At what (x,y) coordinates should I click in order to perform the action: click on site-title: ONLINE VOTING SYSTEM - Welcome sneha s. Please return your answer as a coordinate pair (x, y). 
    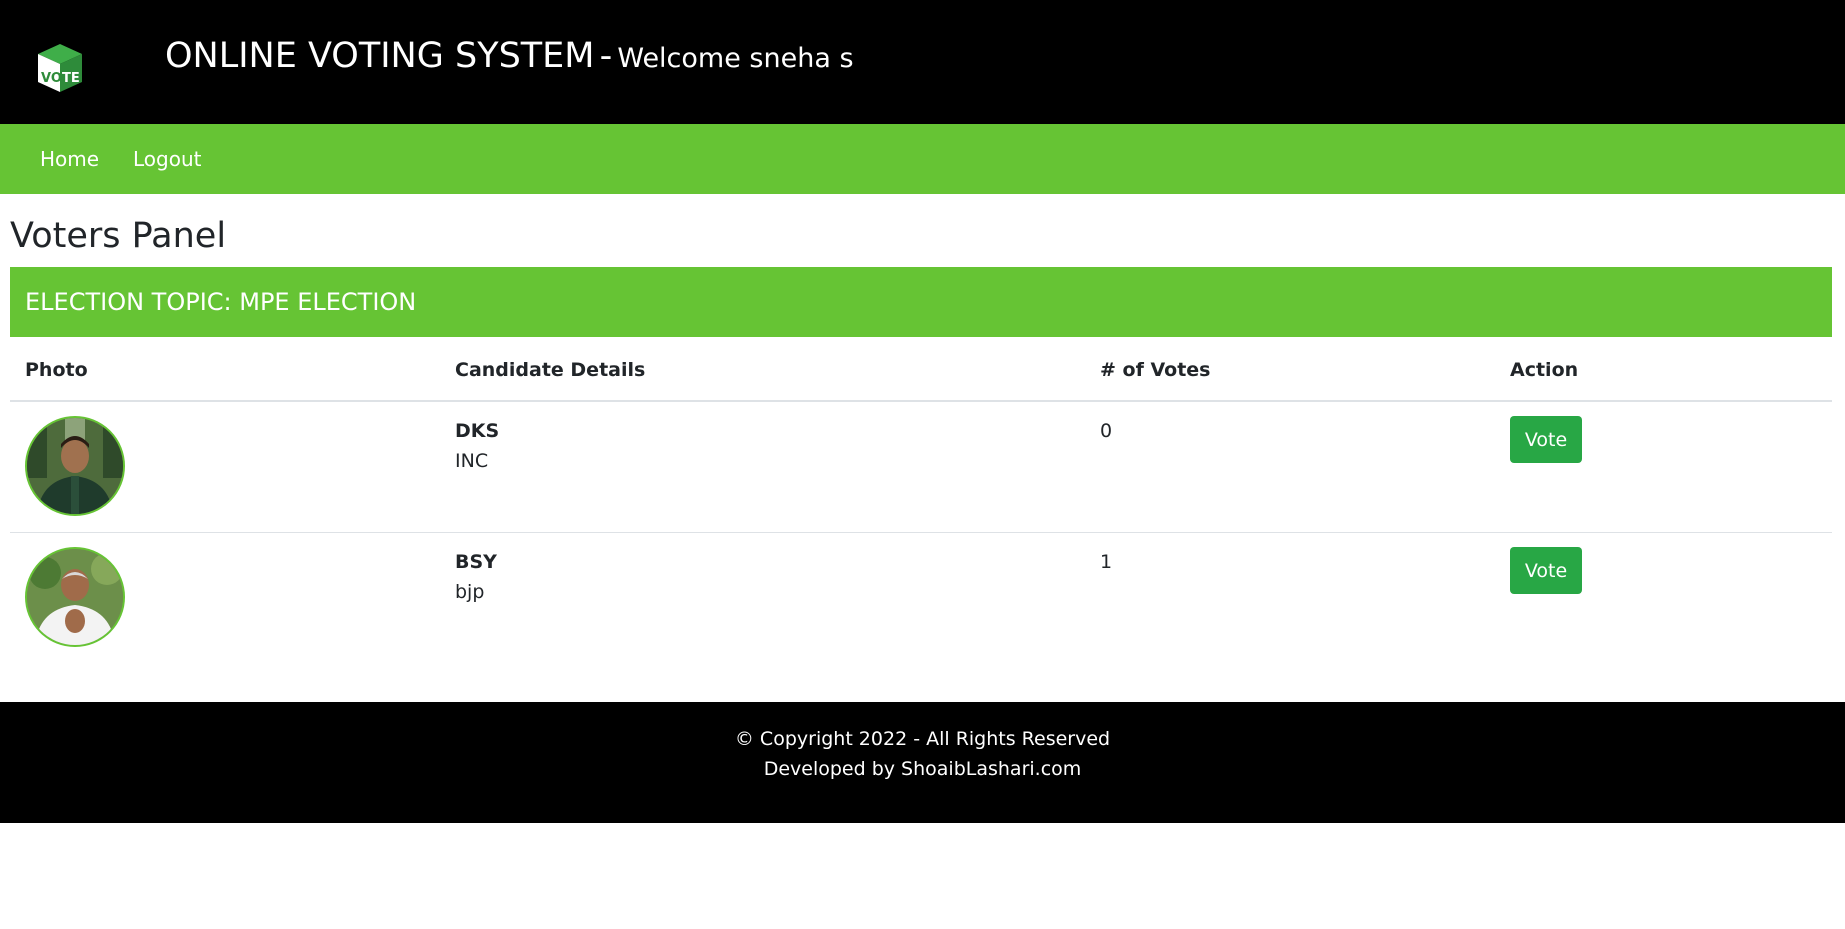
    Looking at the image, I should click on (509, 56).